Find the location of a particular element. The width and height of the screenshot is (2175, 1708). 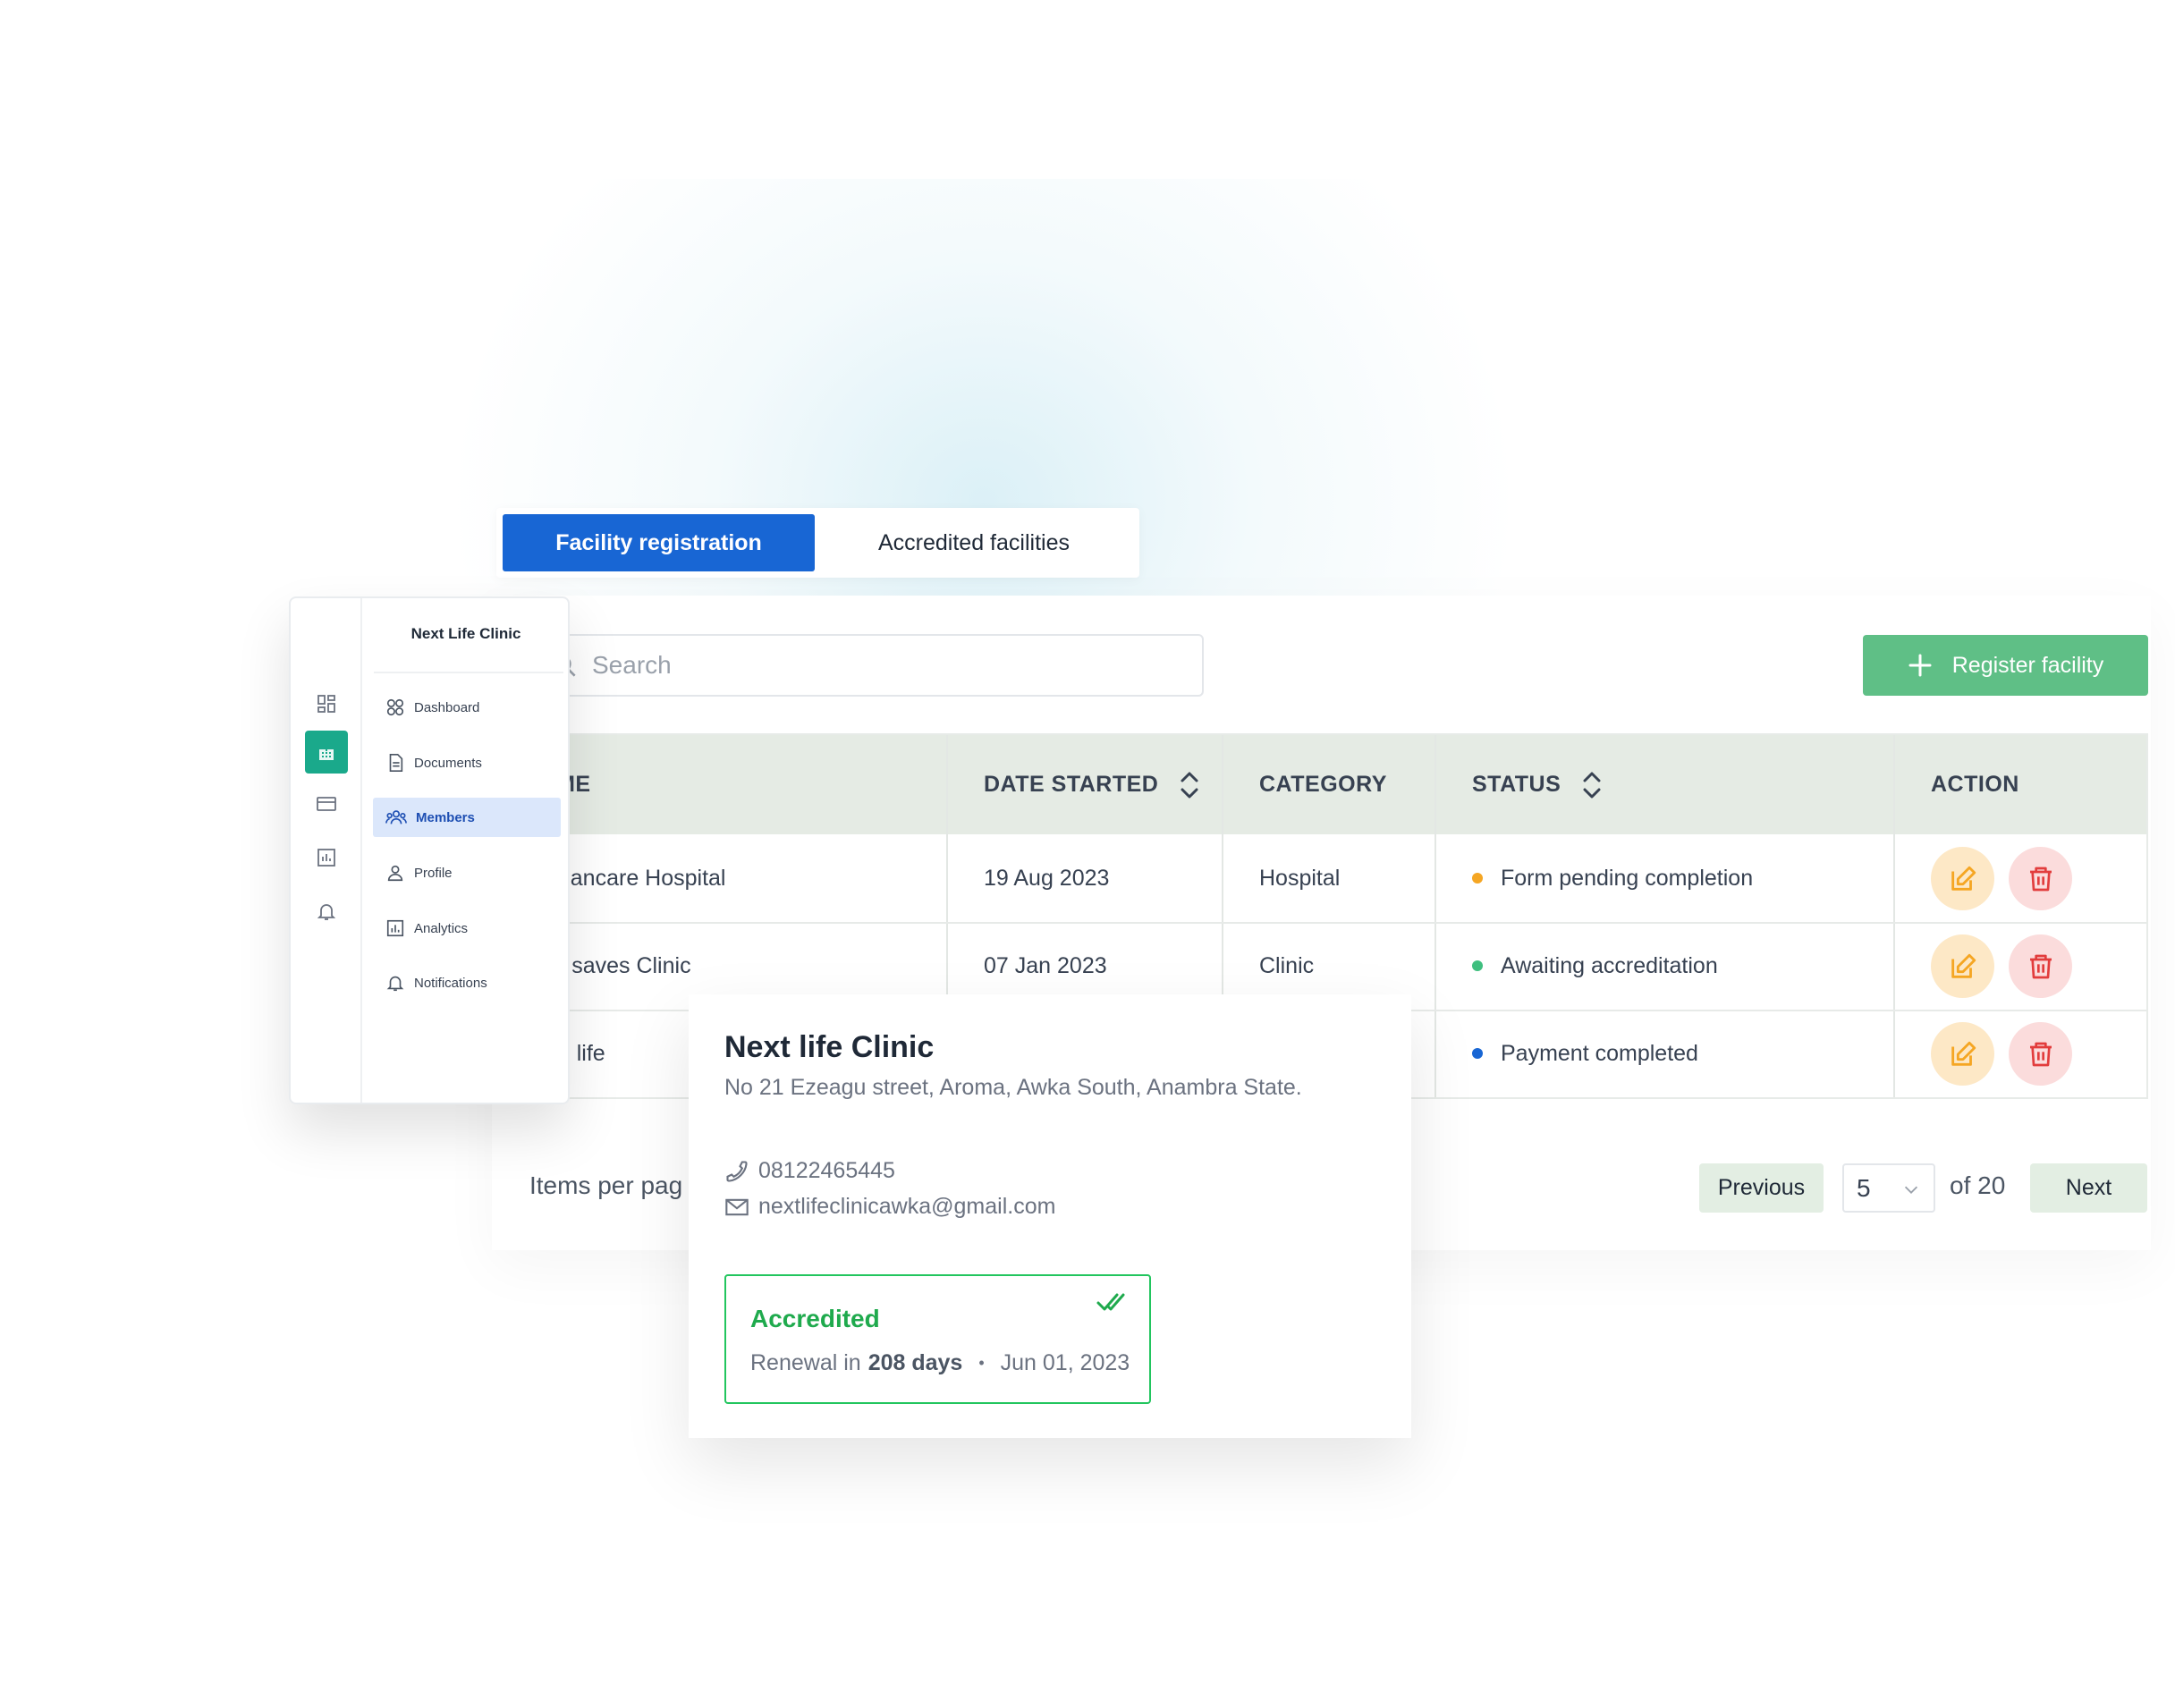

double-check-icon is located at coordinates (1110, 1302).